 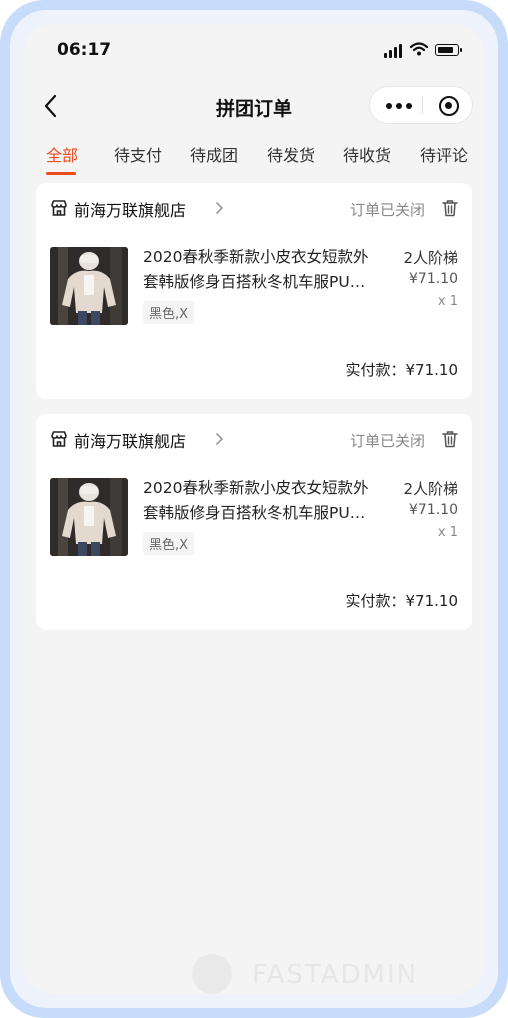 What do you see at coordinates (394, 51) in the screenshot?
I see `cellular-signal-icon` at bounding box center [394, 51].